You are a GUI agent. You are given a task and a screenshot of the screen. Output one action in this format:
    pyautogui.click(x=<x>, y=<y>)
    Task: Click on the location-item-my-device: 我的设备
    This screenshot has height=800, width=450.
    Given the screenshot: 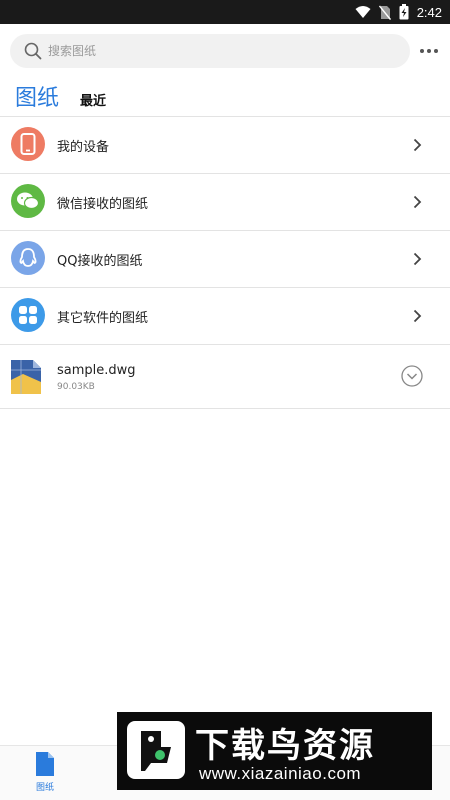 What is the action you would take?
    pyautogui.click(x=225, y=144)
    